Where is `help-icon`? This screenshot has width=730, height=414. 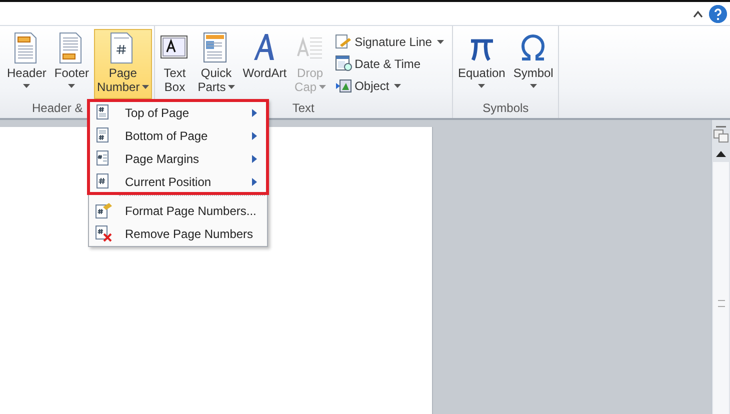 help-icon is located at coordinates (718, 13).